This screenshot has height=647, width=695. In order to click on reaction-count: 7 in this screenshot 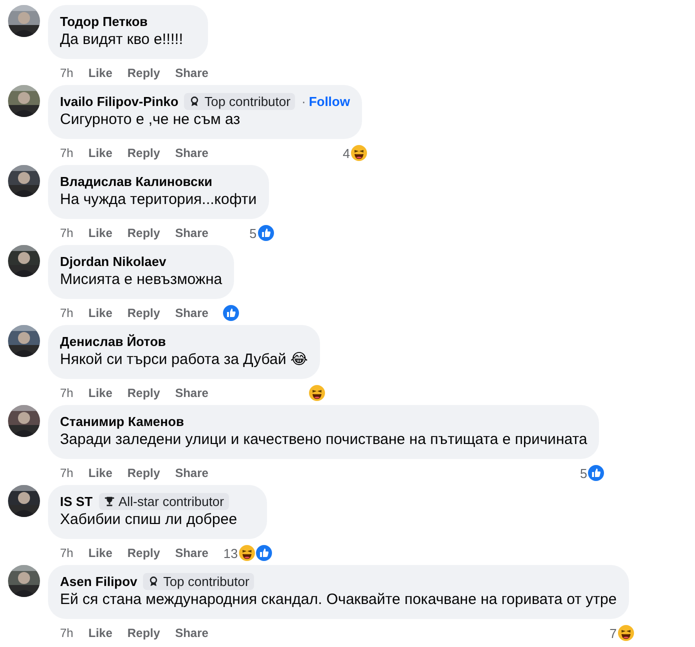, I will do `click(613, 633)`.